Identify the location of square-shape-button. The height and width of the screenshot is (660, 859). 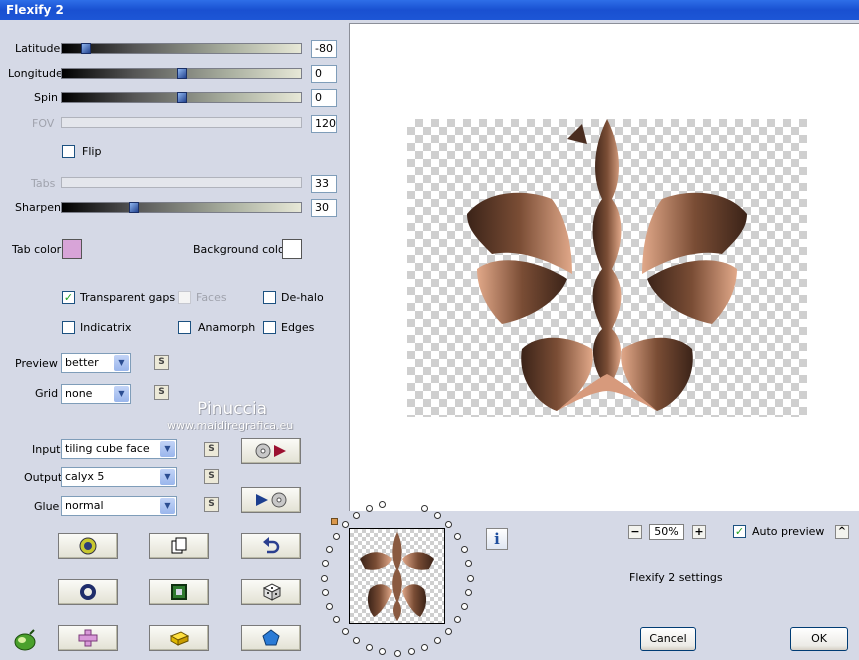
(179, 592).